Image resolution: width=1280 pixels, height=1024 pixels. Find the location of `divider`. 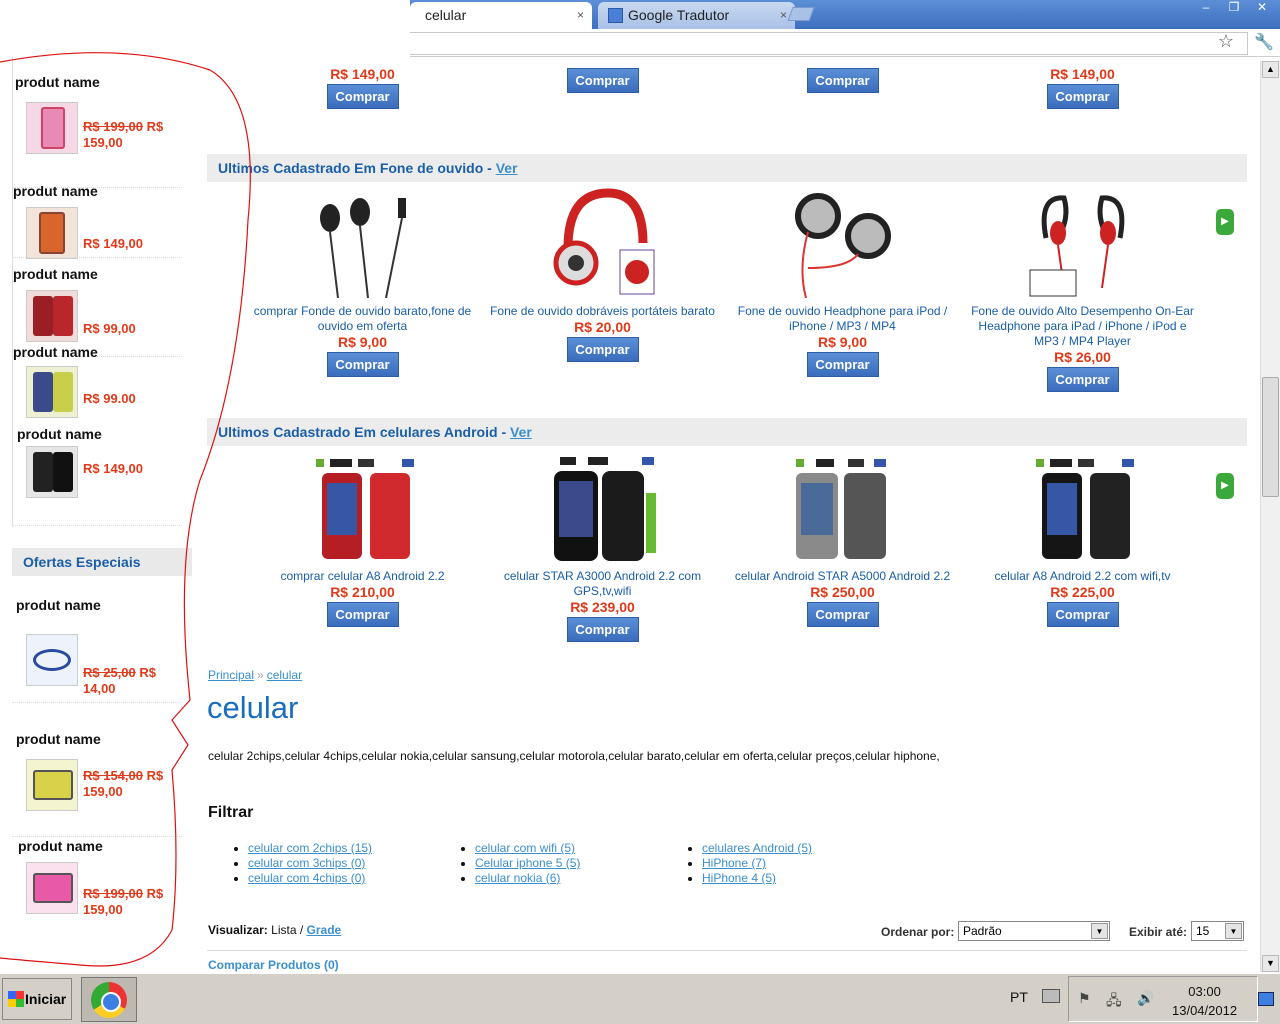

divider is located at coordinates (97, 257).